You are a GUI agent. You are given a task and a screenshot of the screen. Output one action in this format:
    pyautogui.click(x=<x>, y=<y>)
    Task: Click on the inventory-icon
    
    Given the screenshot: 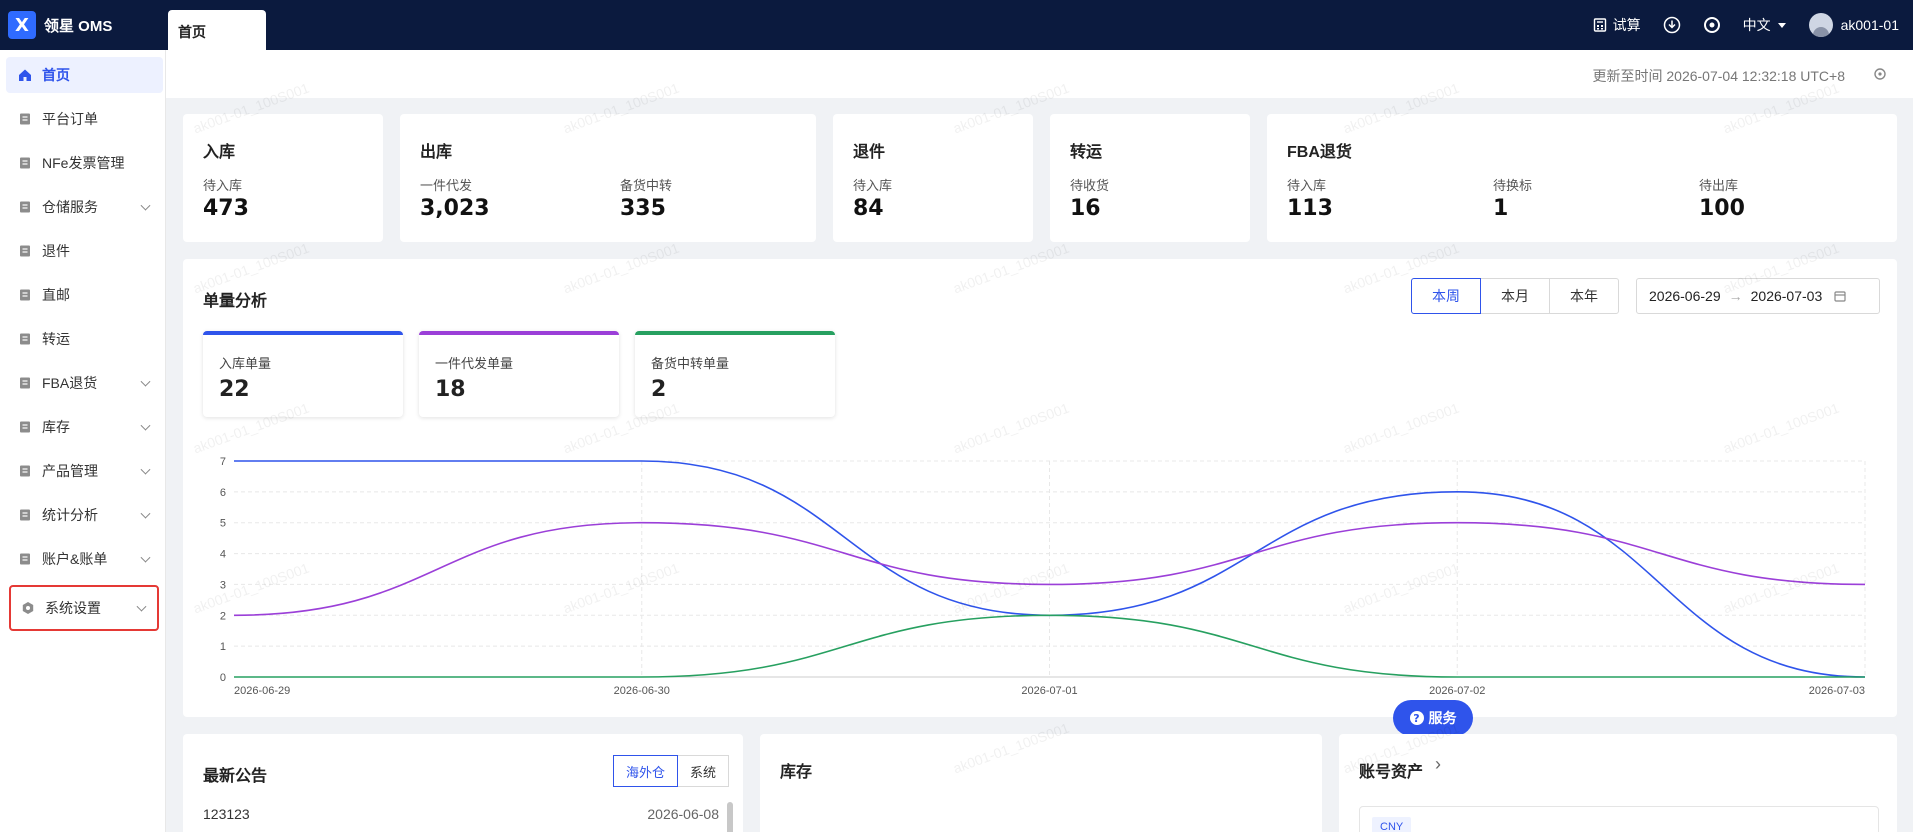 What is the action you would take?
    pyautogui.click(x=25, y=427)
    